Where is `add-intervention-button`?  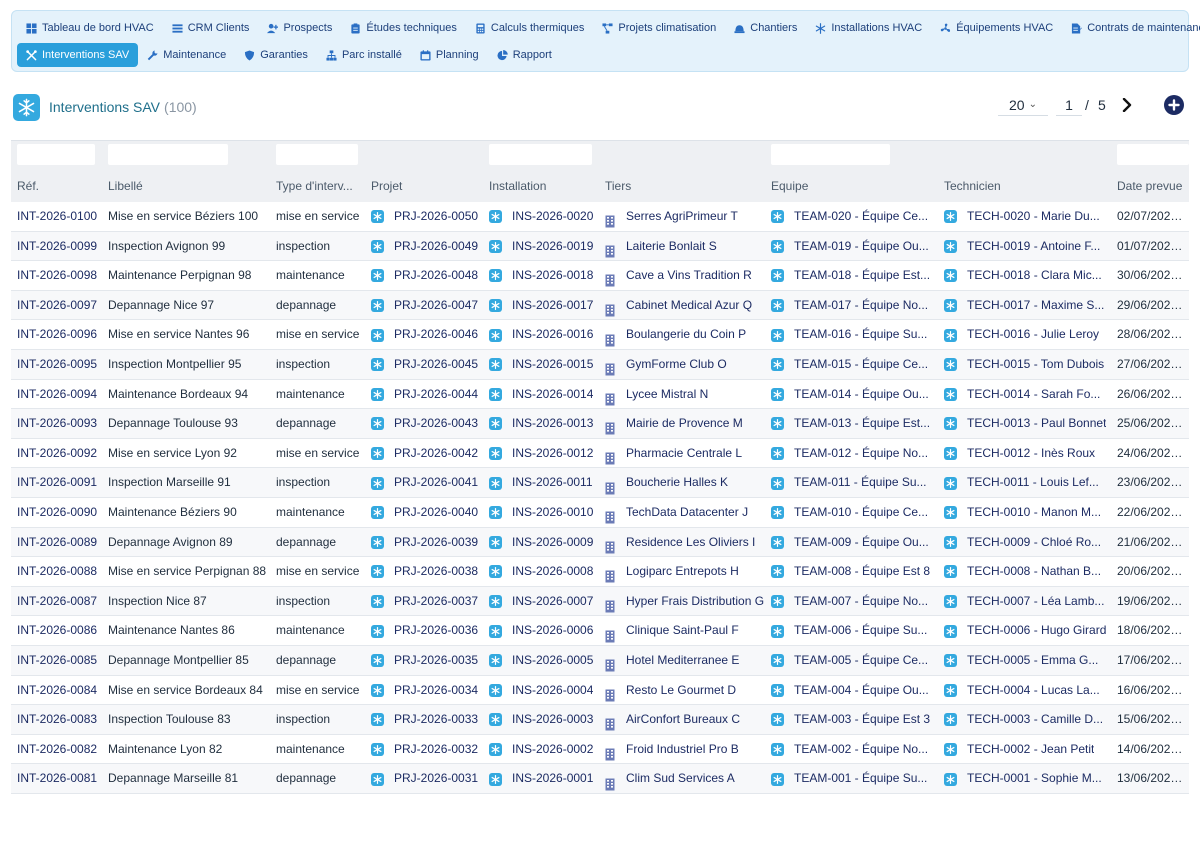 add-intervention-button is located at coordinates (1174, 105).